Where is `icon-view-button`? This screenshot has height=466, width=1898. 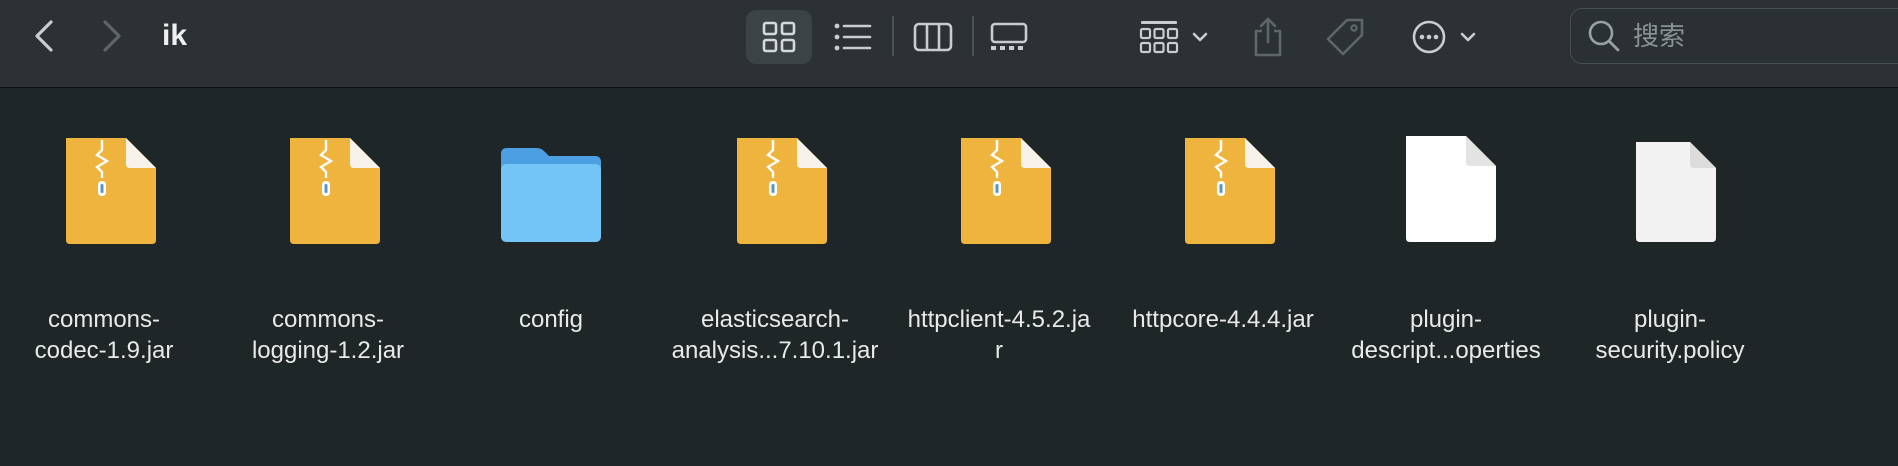
icon-view-button is located at coordinates (779, 37).